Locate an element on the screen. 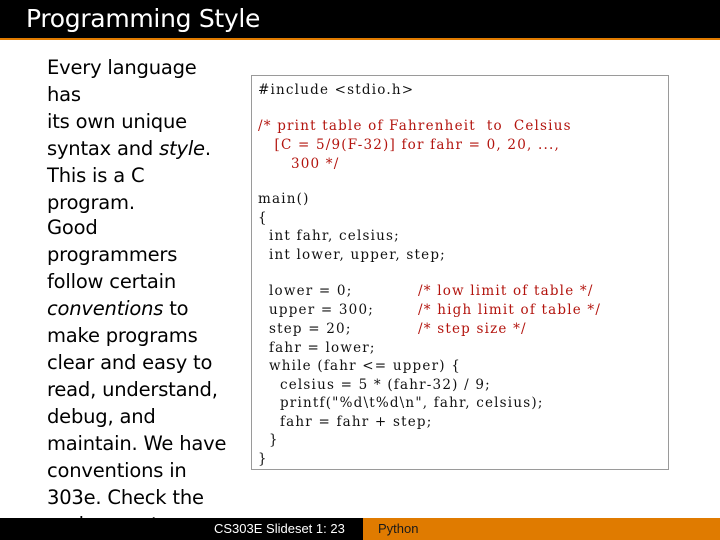  text-run: to is located at coordinates (176, 308).